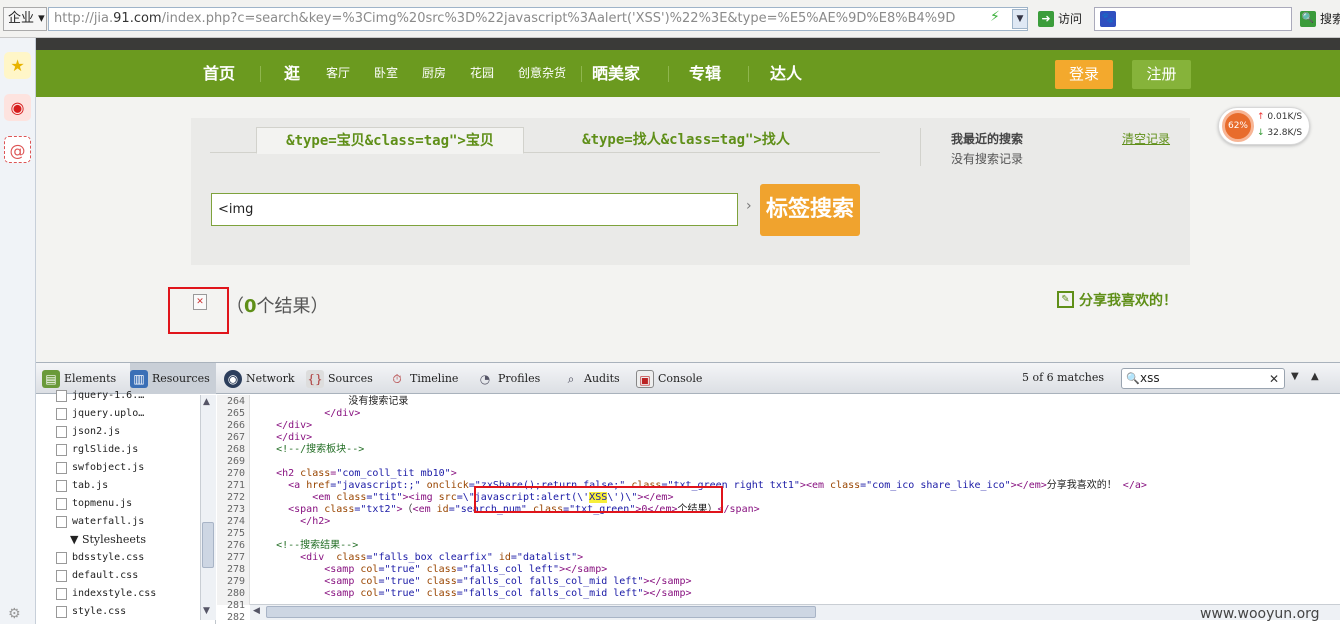 The height and width of the screenshot is (624, 1340). Describe the element at coordinates (688, 44) in the screenshot. I see `site-top-strip` at that location.